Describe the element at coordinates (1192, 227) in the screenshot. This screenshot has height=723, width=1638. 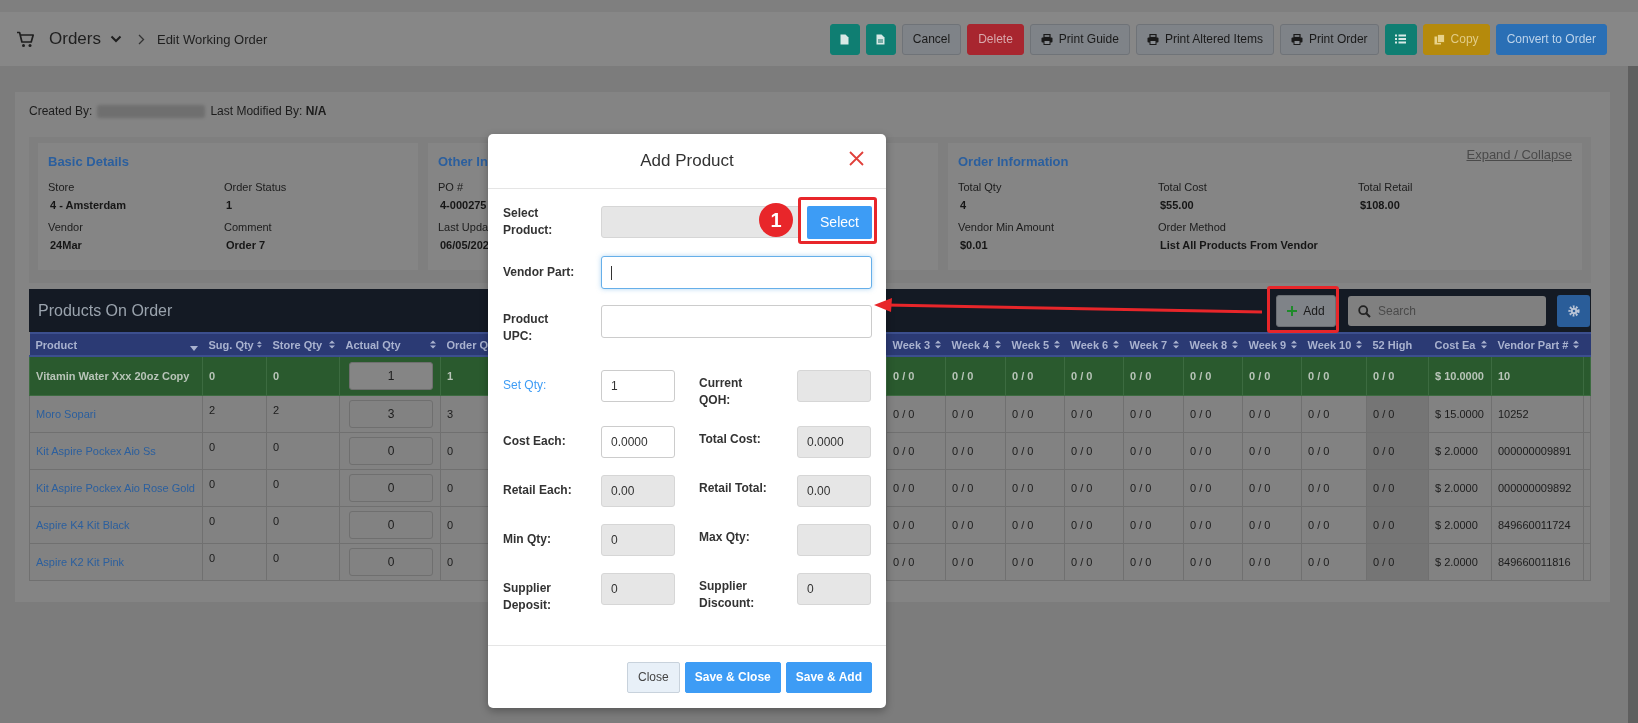
I see `field-label: Order Method` at that location.